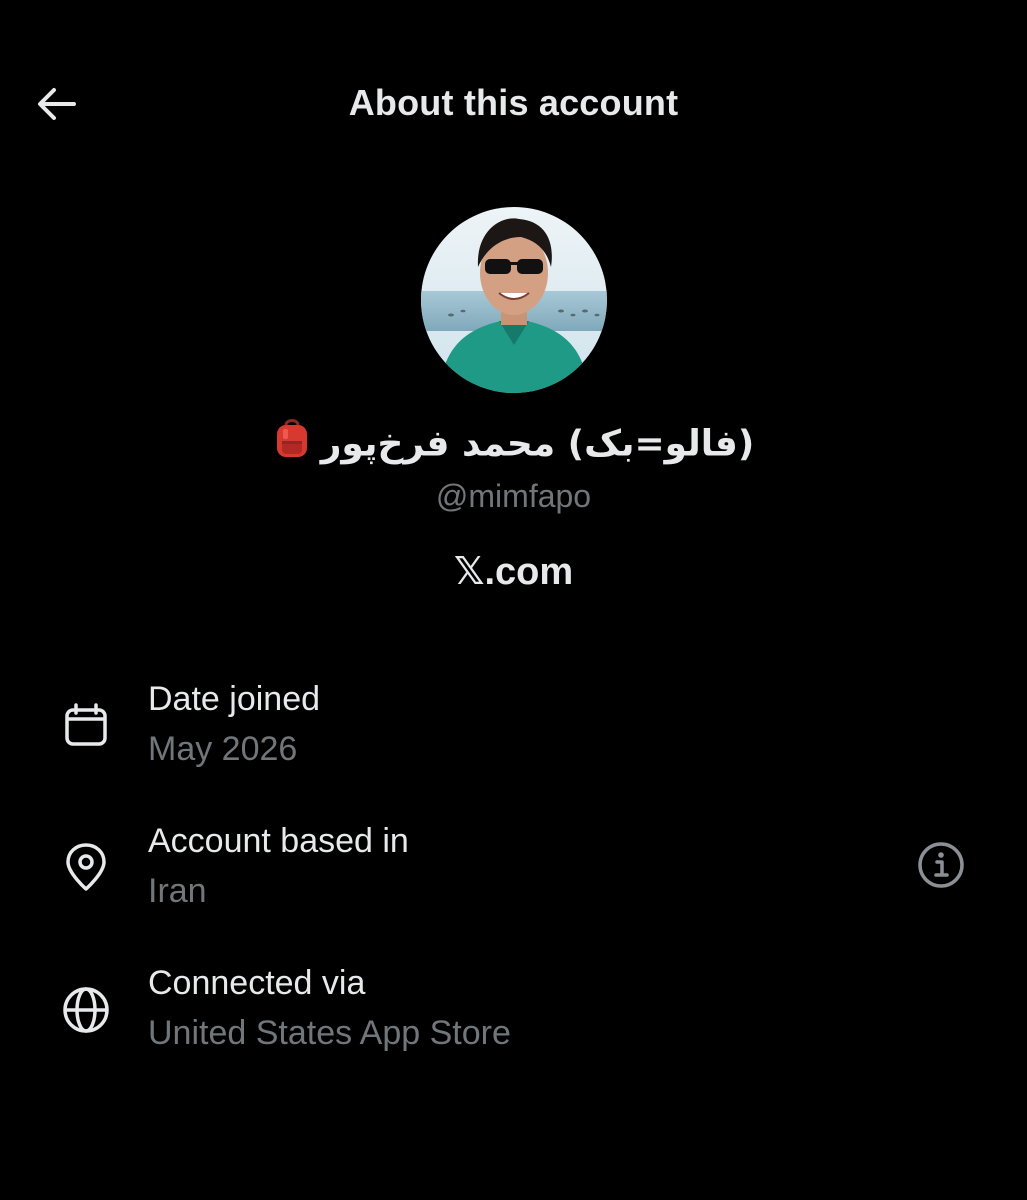 Image resolution: width=1027 pixels, height=1200 pixels. What do you see at coordinates (513, 571) in the screenshot?
I see `website-link: 𝕏.com` at bounding box center [513, 571].